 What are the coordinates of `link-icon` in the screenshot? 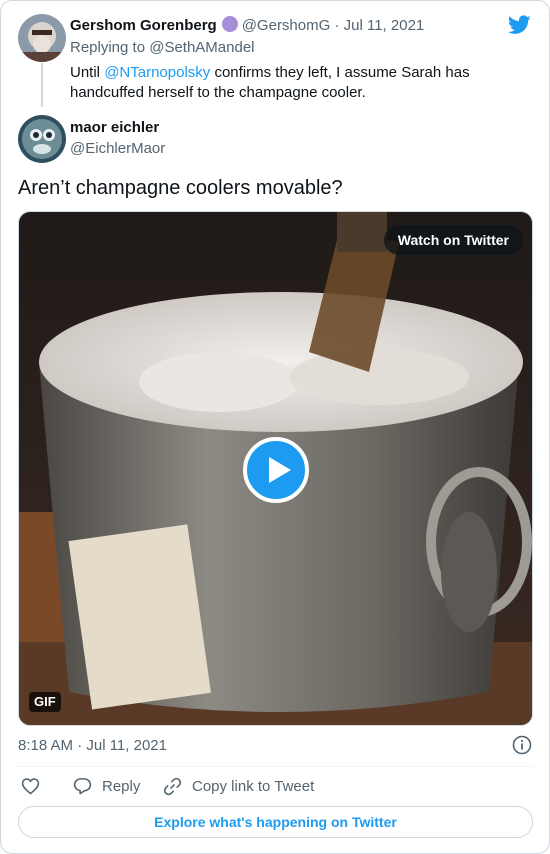 It's located at (172, 786).